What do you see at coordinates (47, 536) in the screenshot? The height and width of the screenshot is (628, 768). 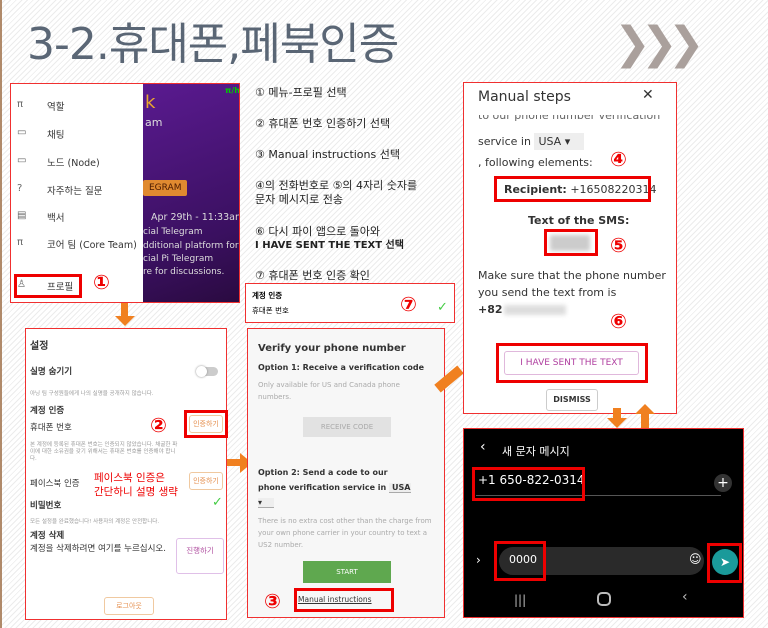 I see `delete-heading: 계정 삭제` at bounding box center [47, 536].